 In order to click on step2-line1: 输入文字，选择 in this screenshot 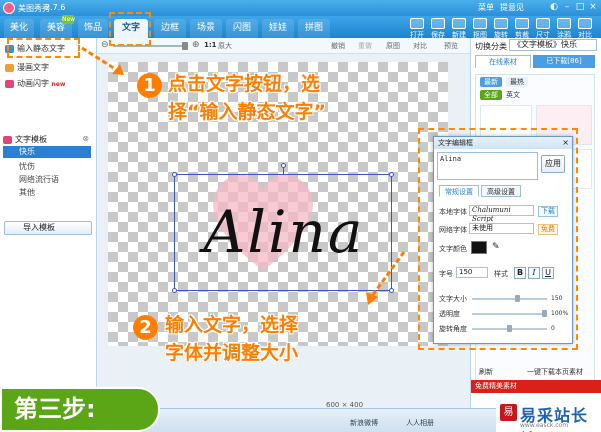, I will do `click(232, 325)`.